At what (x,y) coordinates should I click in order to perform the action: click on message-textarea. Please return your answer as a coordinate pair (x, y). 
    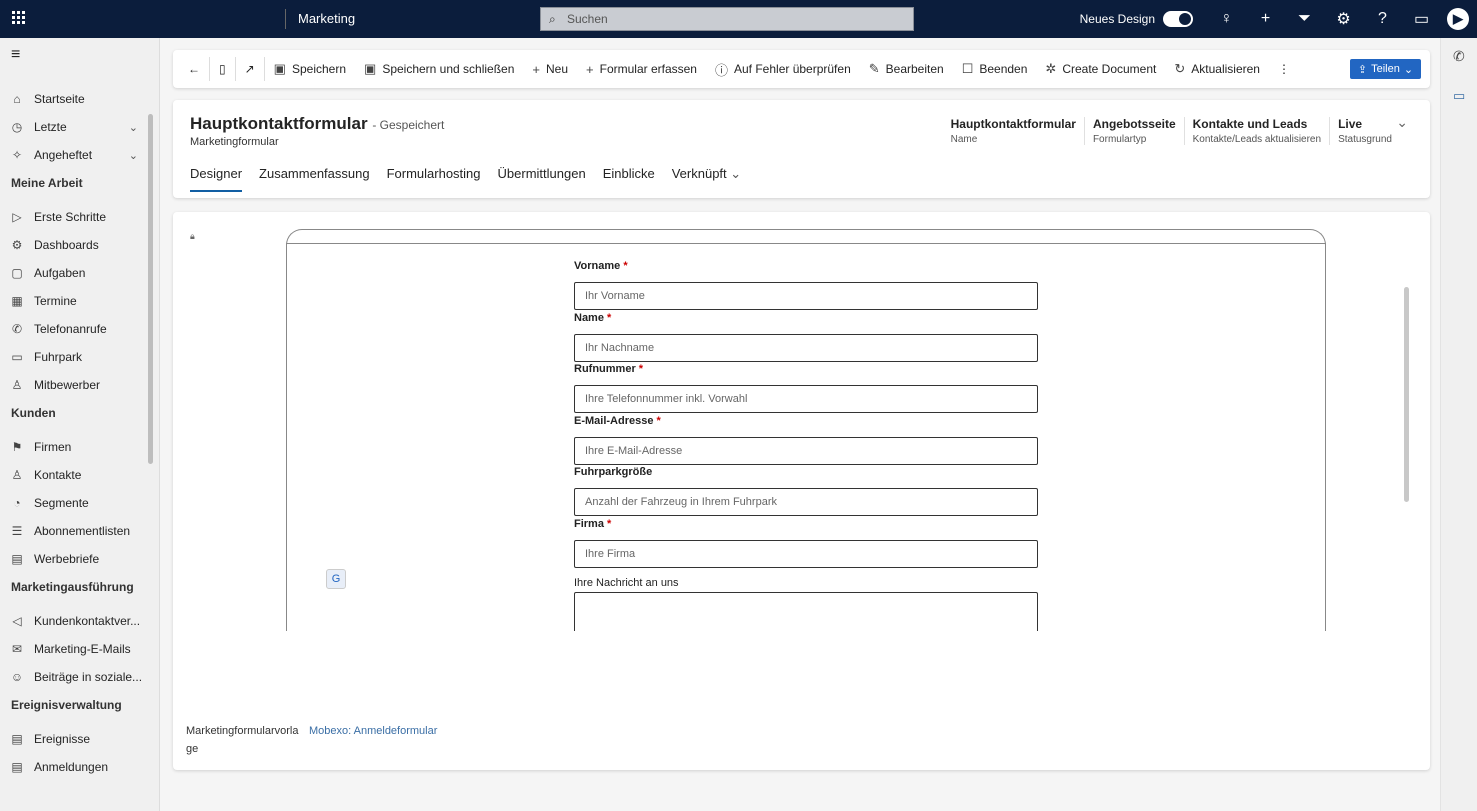
    Looking at the image, I should click on (806, 611).